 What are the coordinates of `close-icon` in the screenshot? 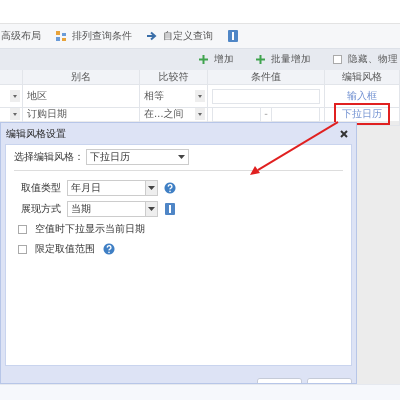 It's located at (344, 134).